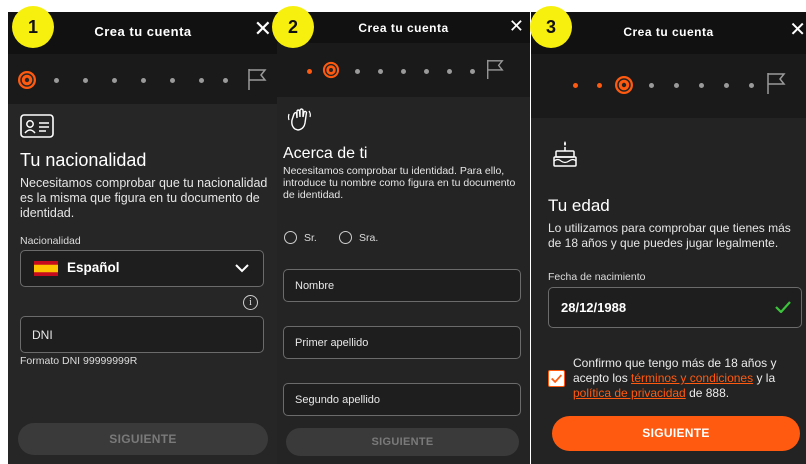  Describe the element at coordinates (579, 205) in the screenshot. I see `page-title: Tu edad` at that location.